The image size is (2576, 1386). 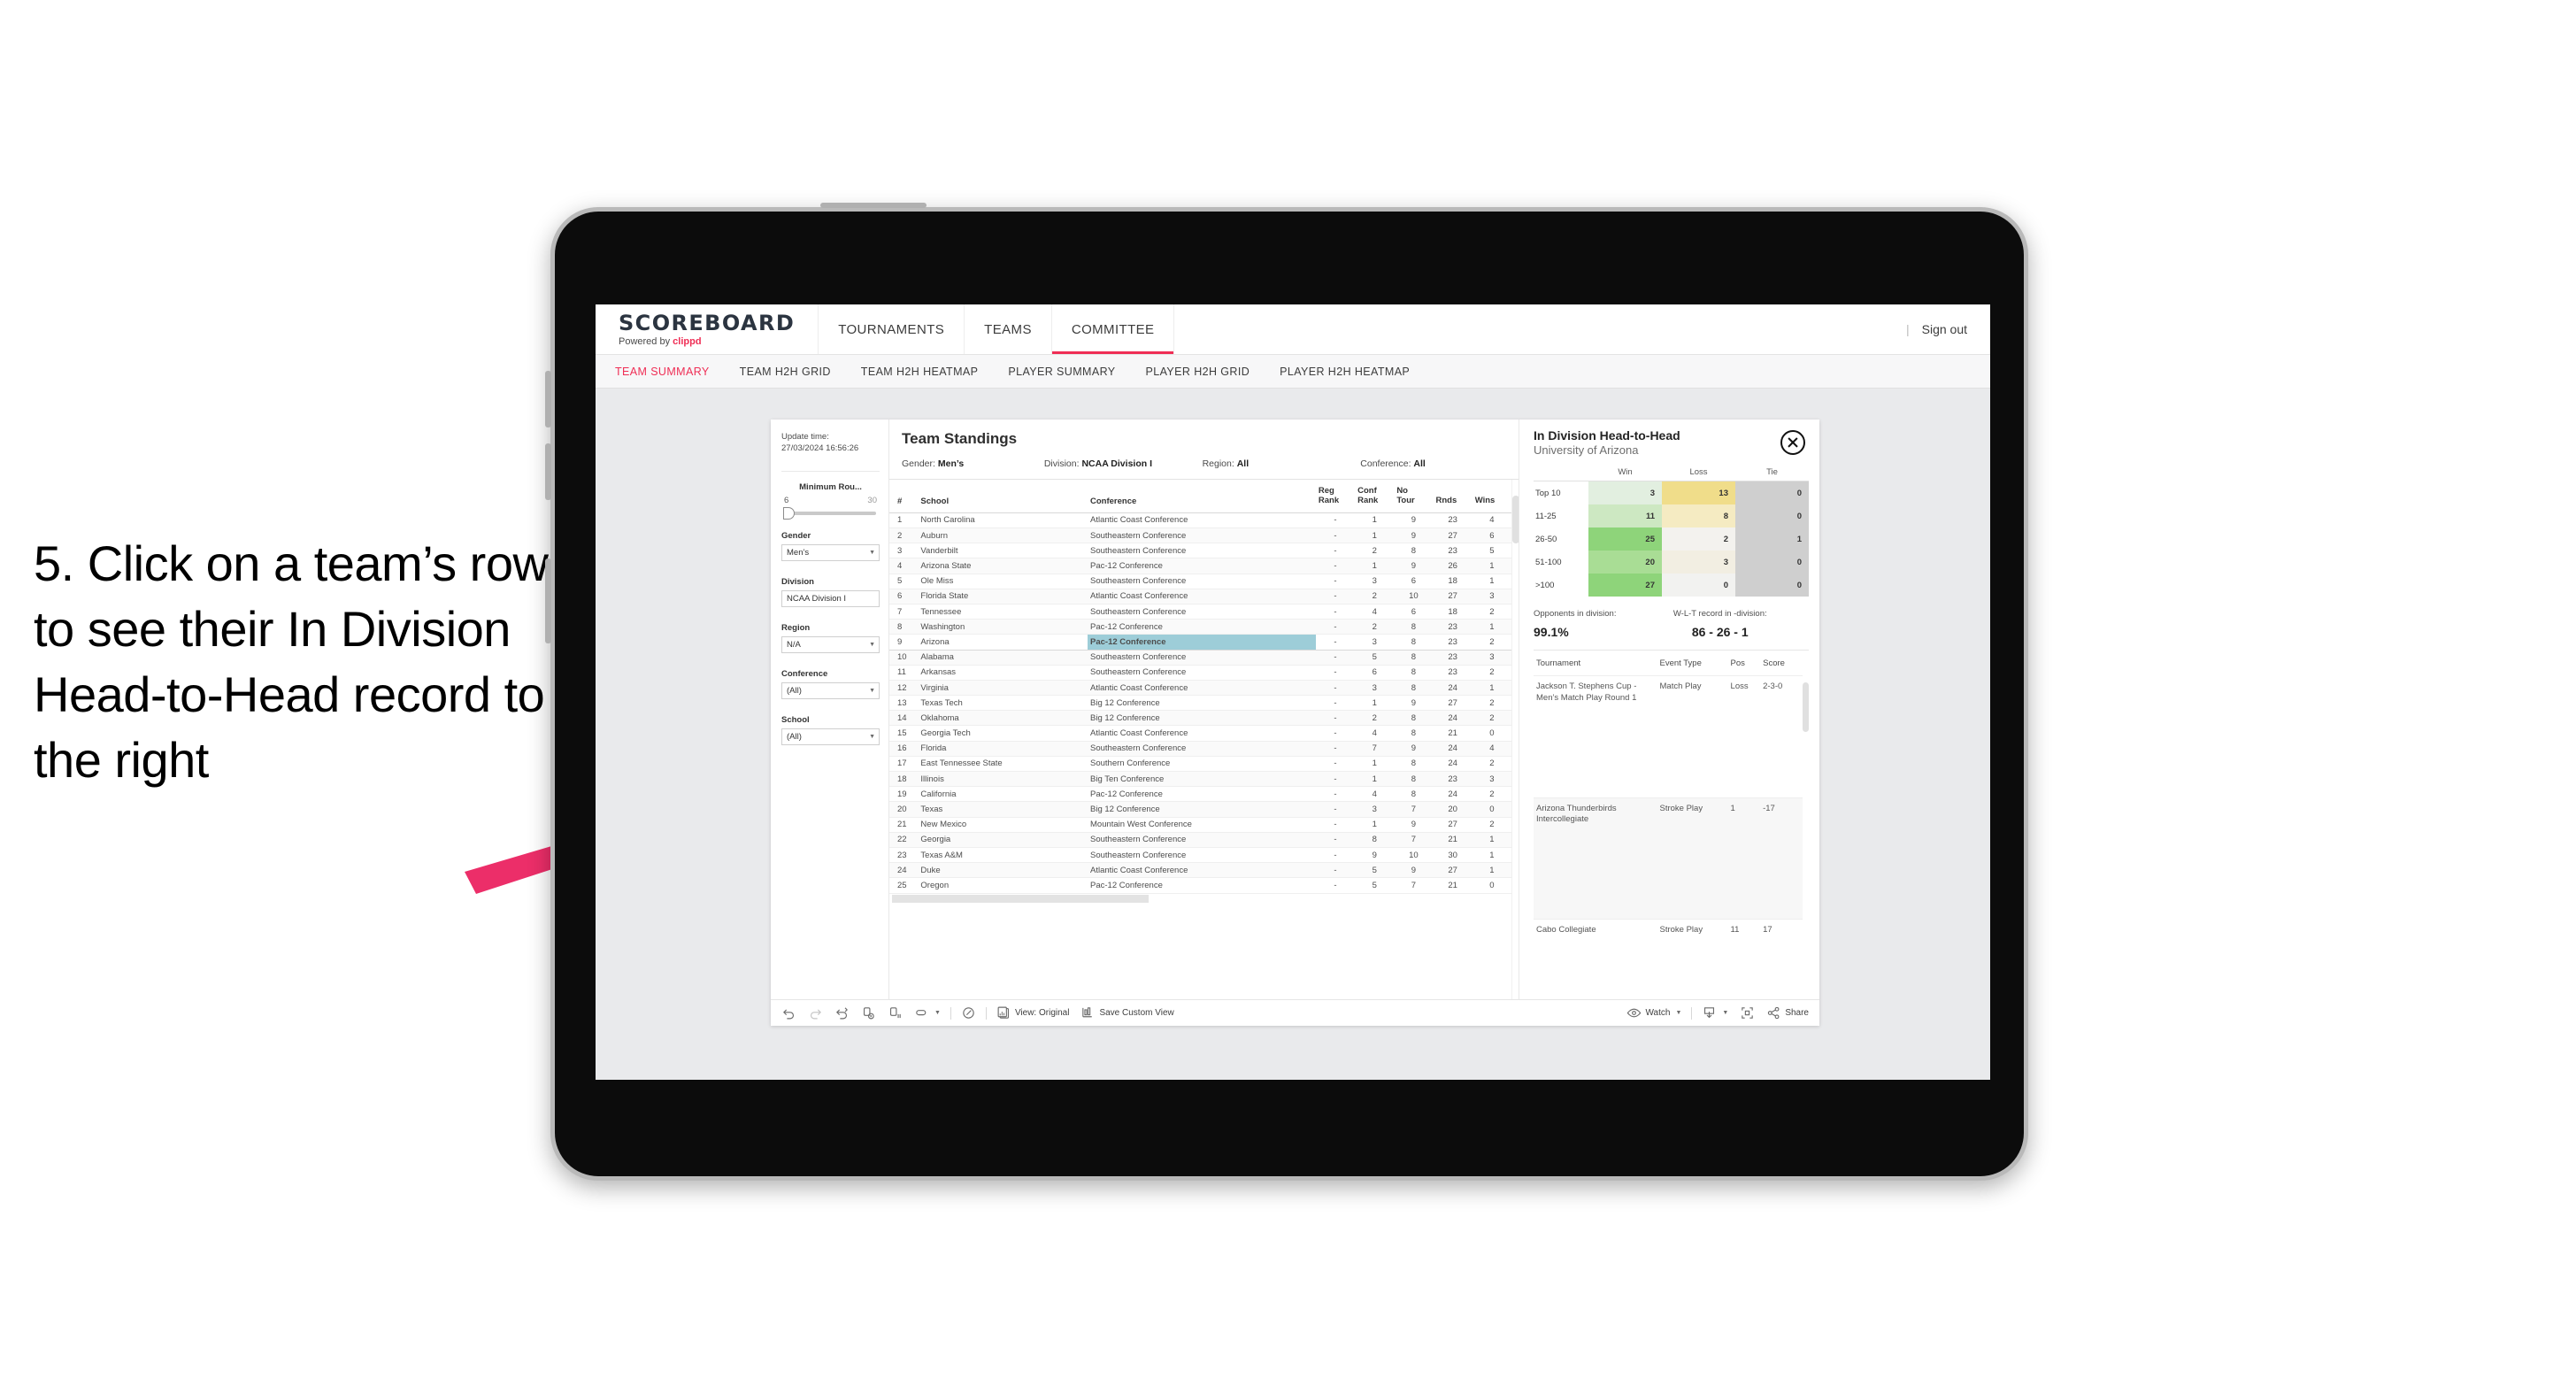 What do you see at coordinates (1200, 809) in the screenshot?
I see `table-row: 20 Texas Big 12 Conference -3 7 20 0` at bounding box center [1200, 809].